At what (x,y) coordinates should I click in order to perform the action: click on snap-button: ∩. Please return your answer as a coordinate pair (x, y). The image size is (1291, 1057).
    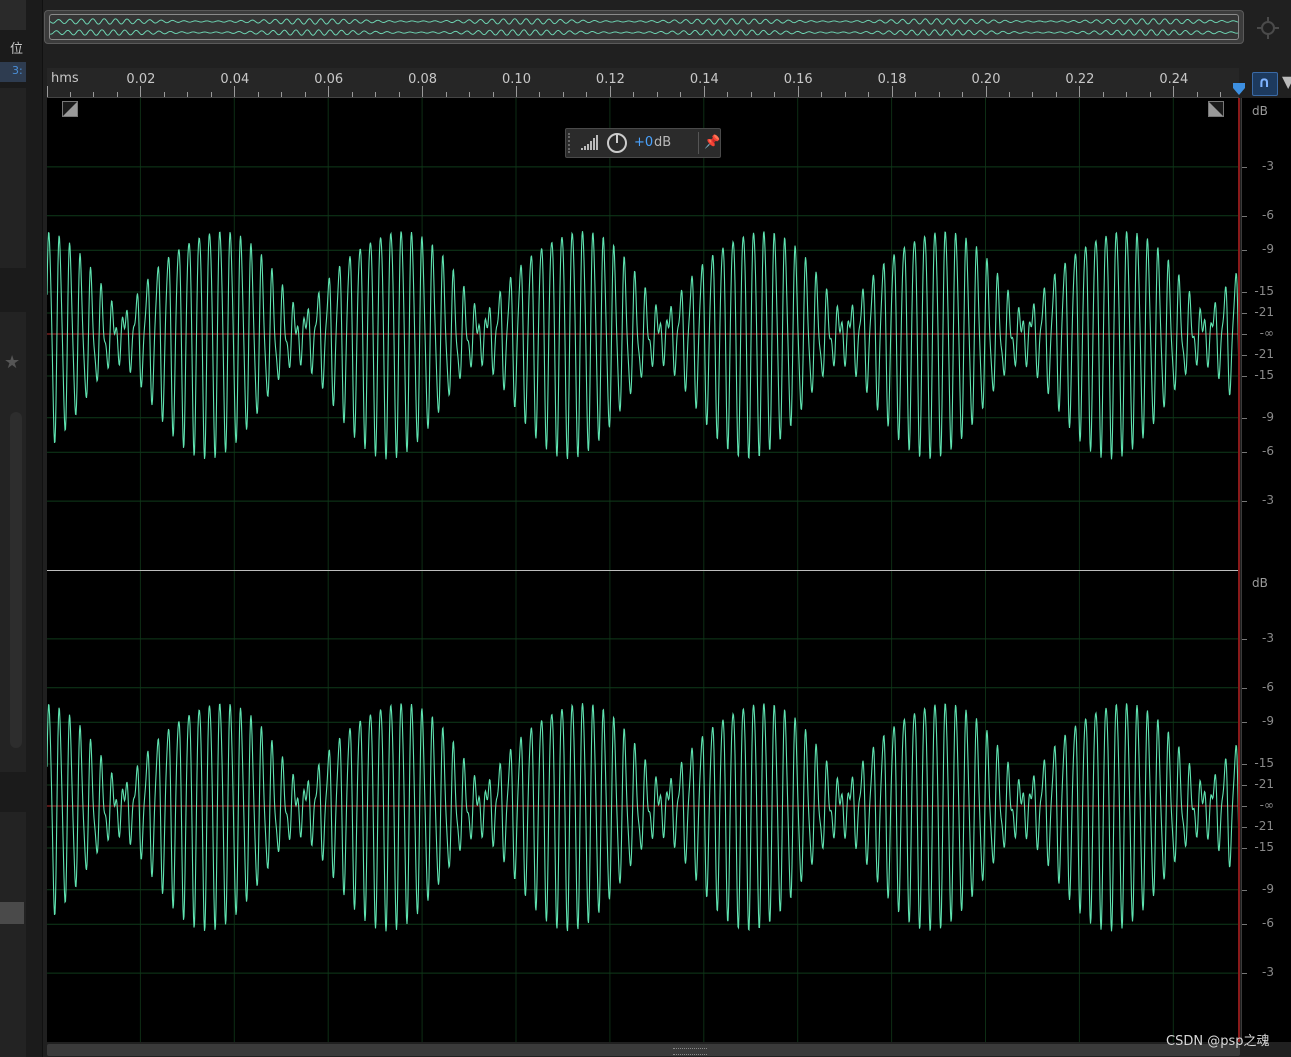
    Looking at the image, I should click on (1265, 84).